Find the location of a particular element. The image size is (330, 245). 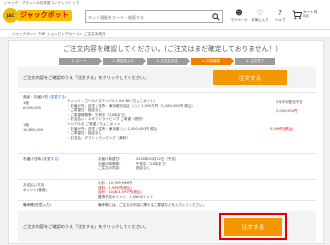

confirm-box-bottom: ご注文内容をご確認のうえ「注文する」をクリックしてください。 注文する is located at coordinates (167, 226).